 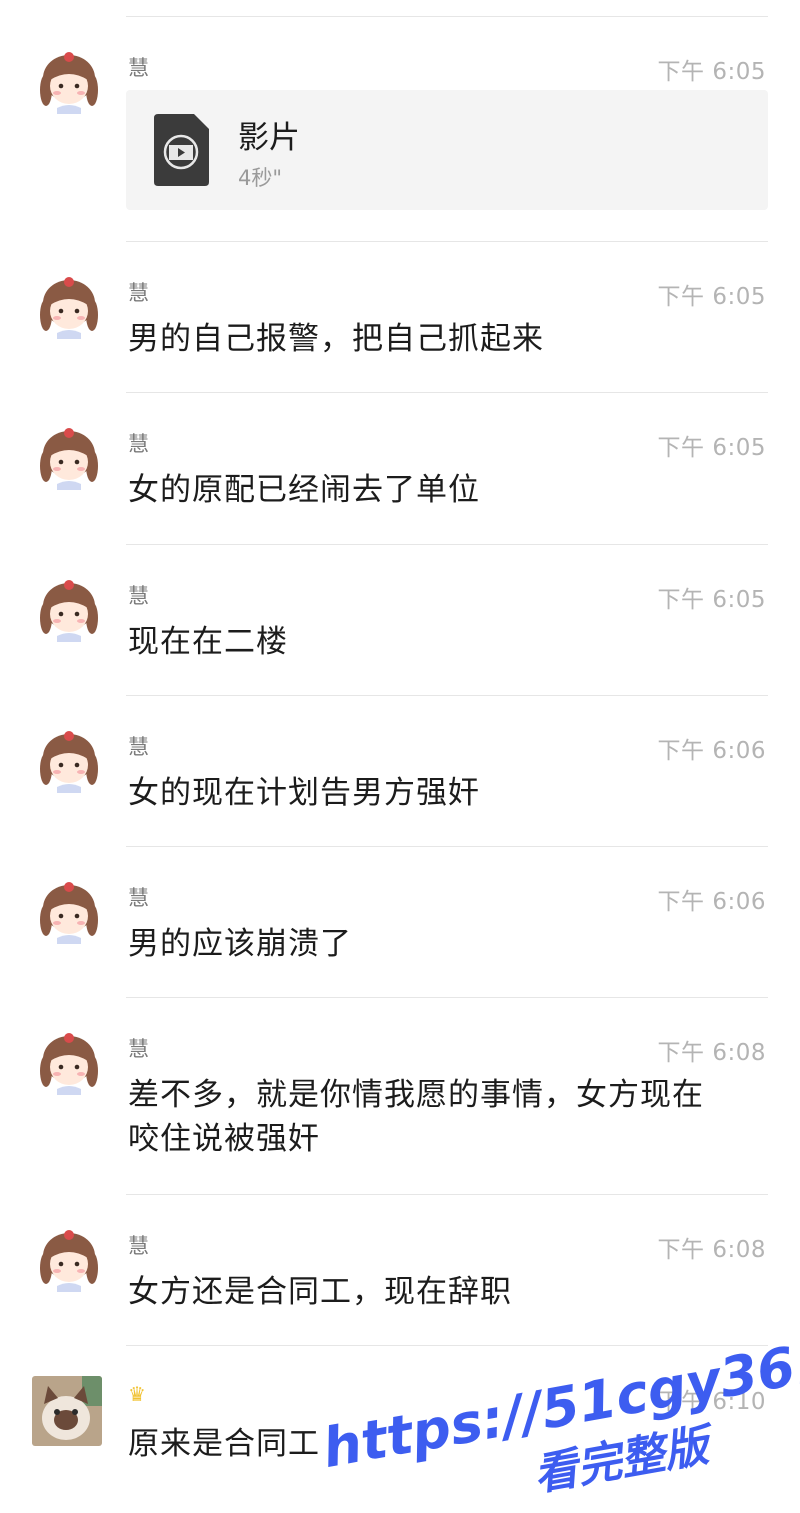 I want to click on crown-icon: ♛, so click(x=137, y=1394).